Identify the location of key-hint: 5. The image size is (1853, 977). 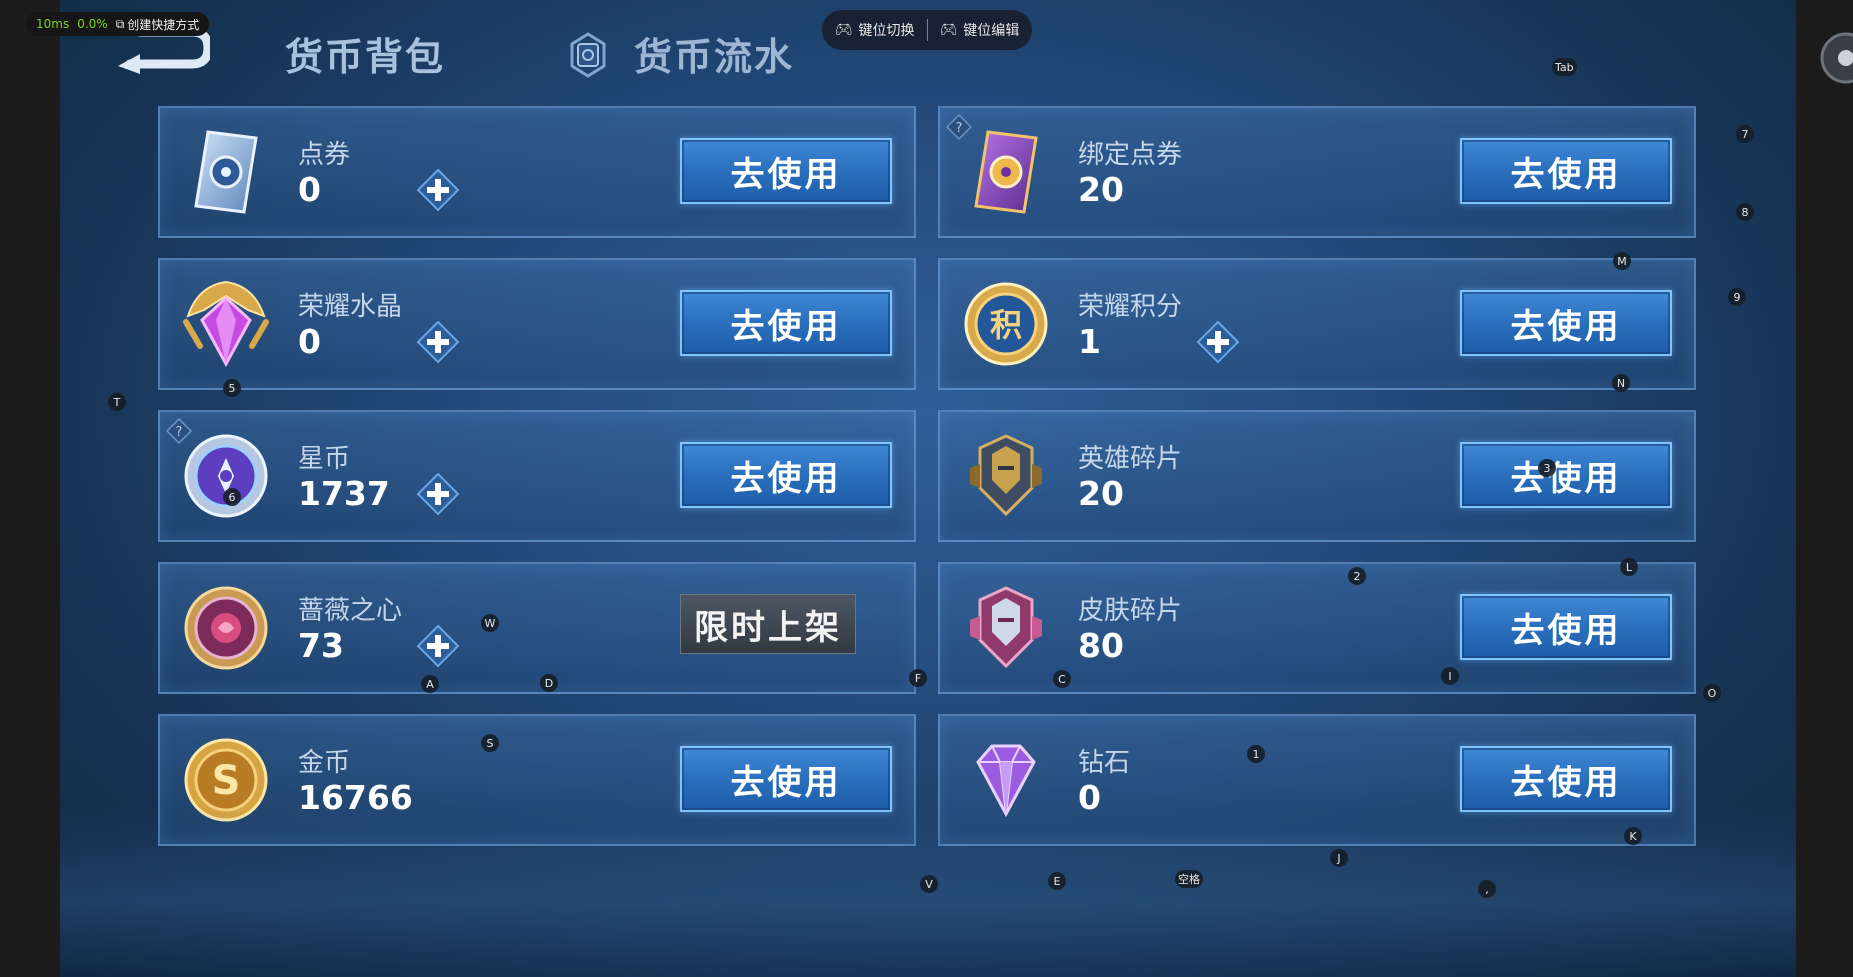
(232, 388).